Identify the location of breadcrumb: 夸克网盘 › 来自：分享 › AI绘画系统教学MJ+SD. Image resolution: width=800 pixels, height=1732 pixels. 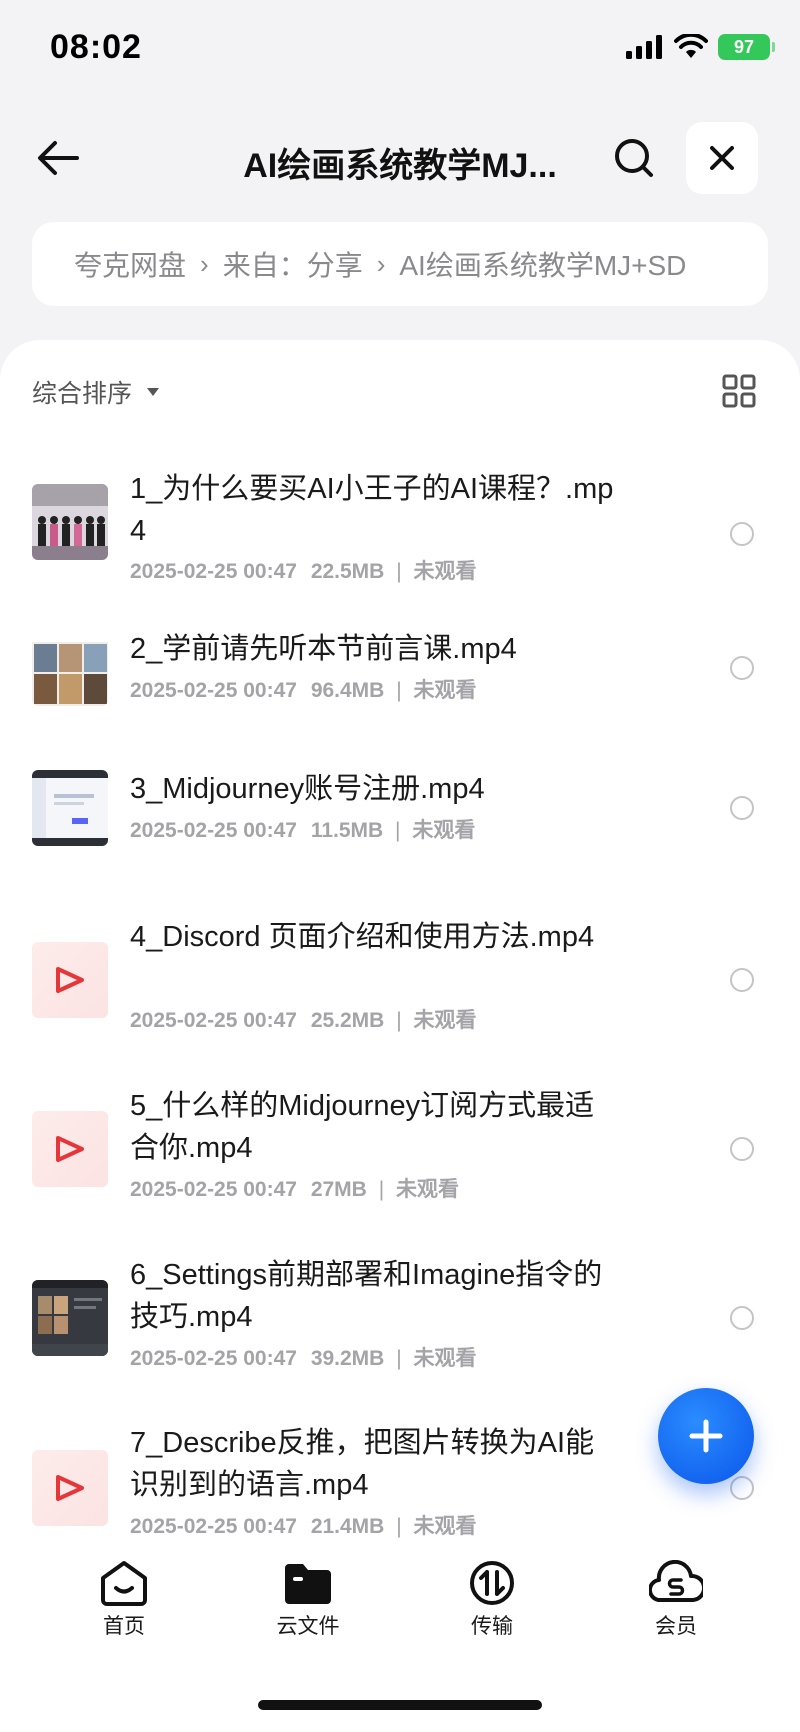
(400, 264).